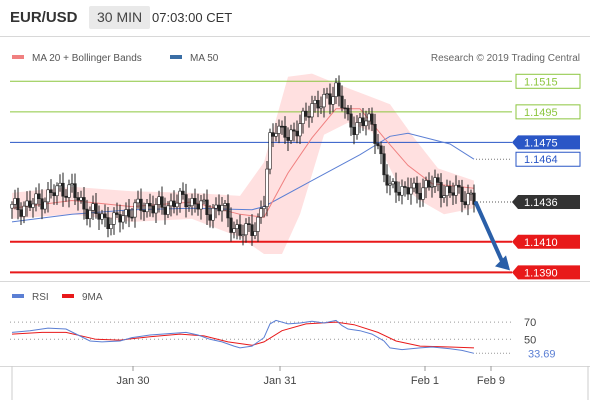 This screenshot has height=400, width=590. I want to click on legend-label-0: MA 20 + Bollinger Bands, so click(87, 58).